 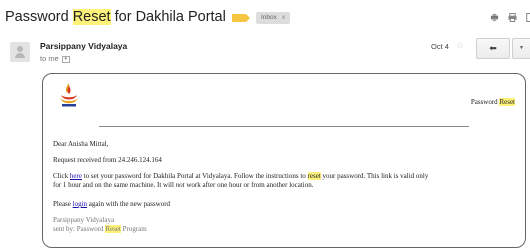 I want to click on login-instruction-text: Please login again with the new password, so click(x=112, y=204).